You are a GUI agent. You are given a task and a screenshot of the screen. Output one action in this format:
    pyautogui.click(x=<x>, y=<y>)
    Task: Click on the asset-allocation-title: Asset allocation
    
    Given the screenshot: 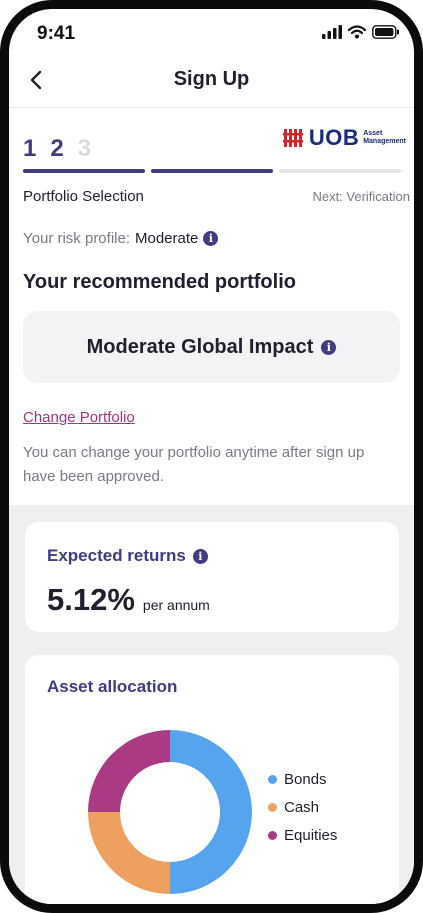 What is the action you would take?
    pyautogui.click(x=112, y=686)
    